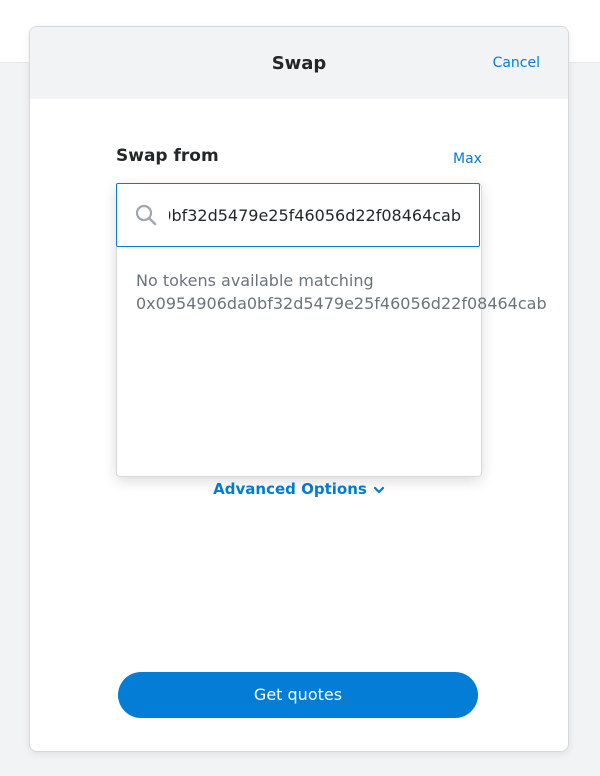 Image resolution: width=600 pixels, height=776 pixels. What do you see at coordinates (379, 490) in the screenshot?
I see `chevron-down-icon` at bounding box center [379, 490].